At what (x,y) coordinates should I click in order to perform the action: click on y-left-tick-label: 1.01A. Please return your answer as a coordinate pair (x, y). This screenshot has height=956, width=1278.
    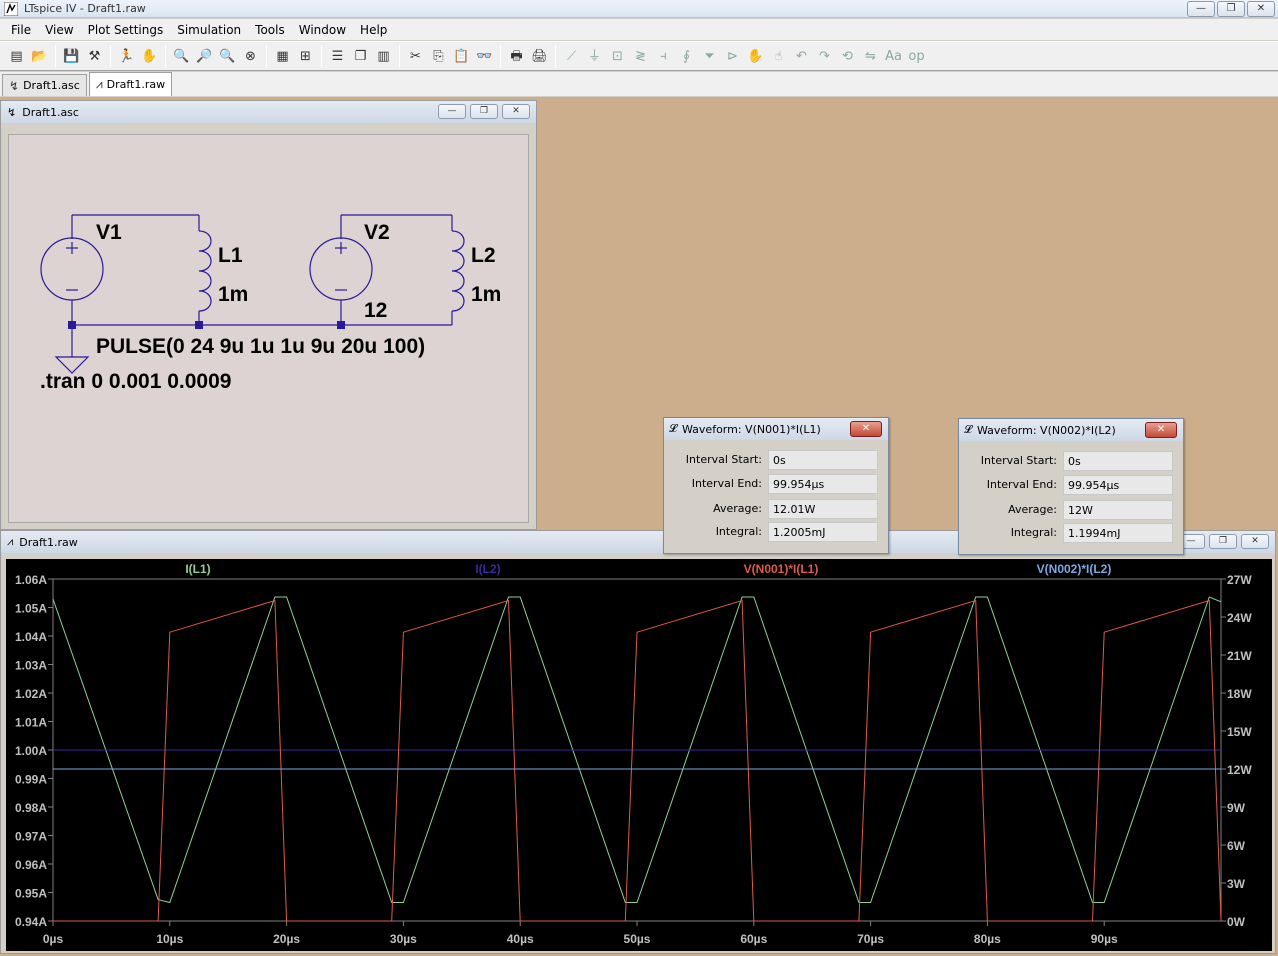
    Looking at the image, I should click on (31, 723).